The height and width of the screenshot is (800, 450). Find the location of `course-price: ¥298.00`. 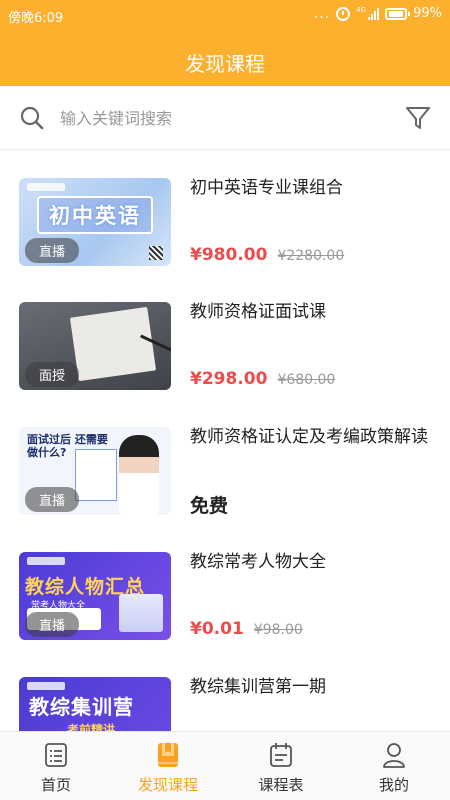

course-price: ¥298.00 is located at coordinates (229, 379).